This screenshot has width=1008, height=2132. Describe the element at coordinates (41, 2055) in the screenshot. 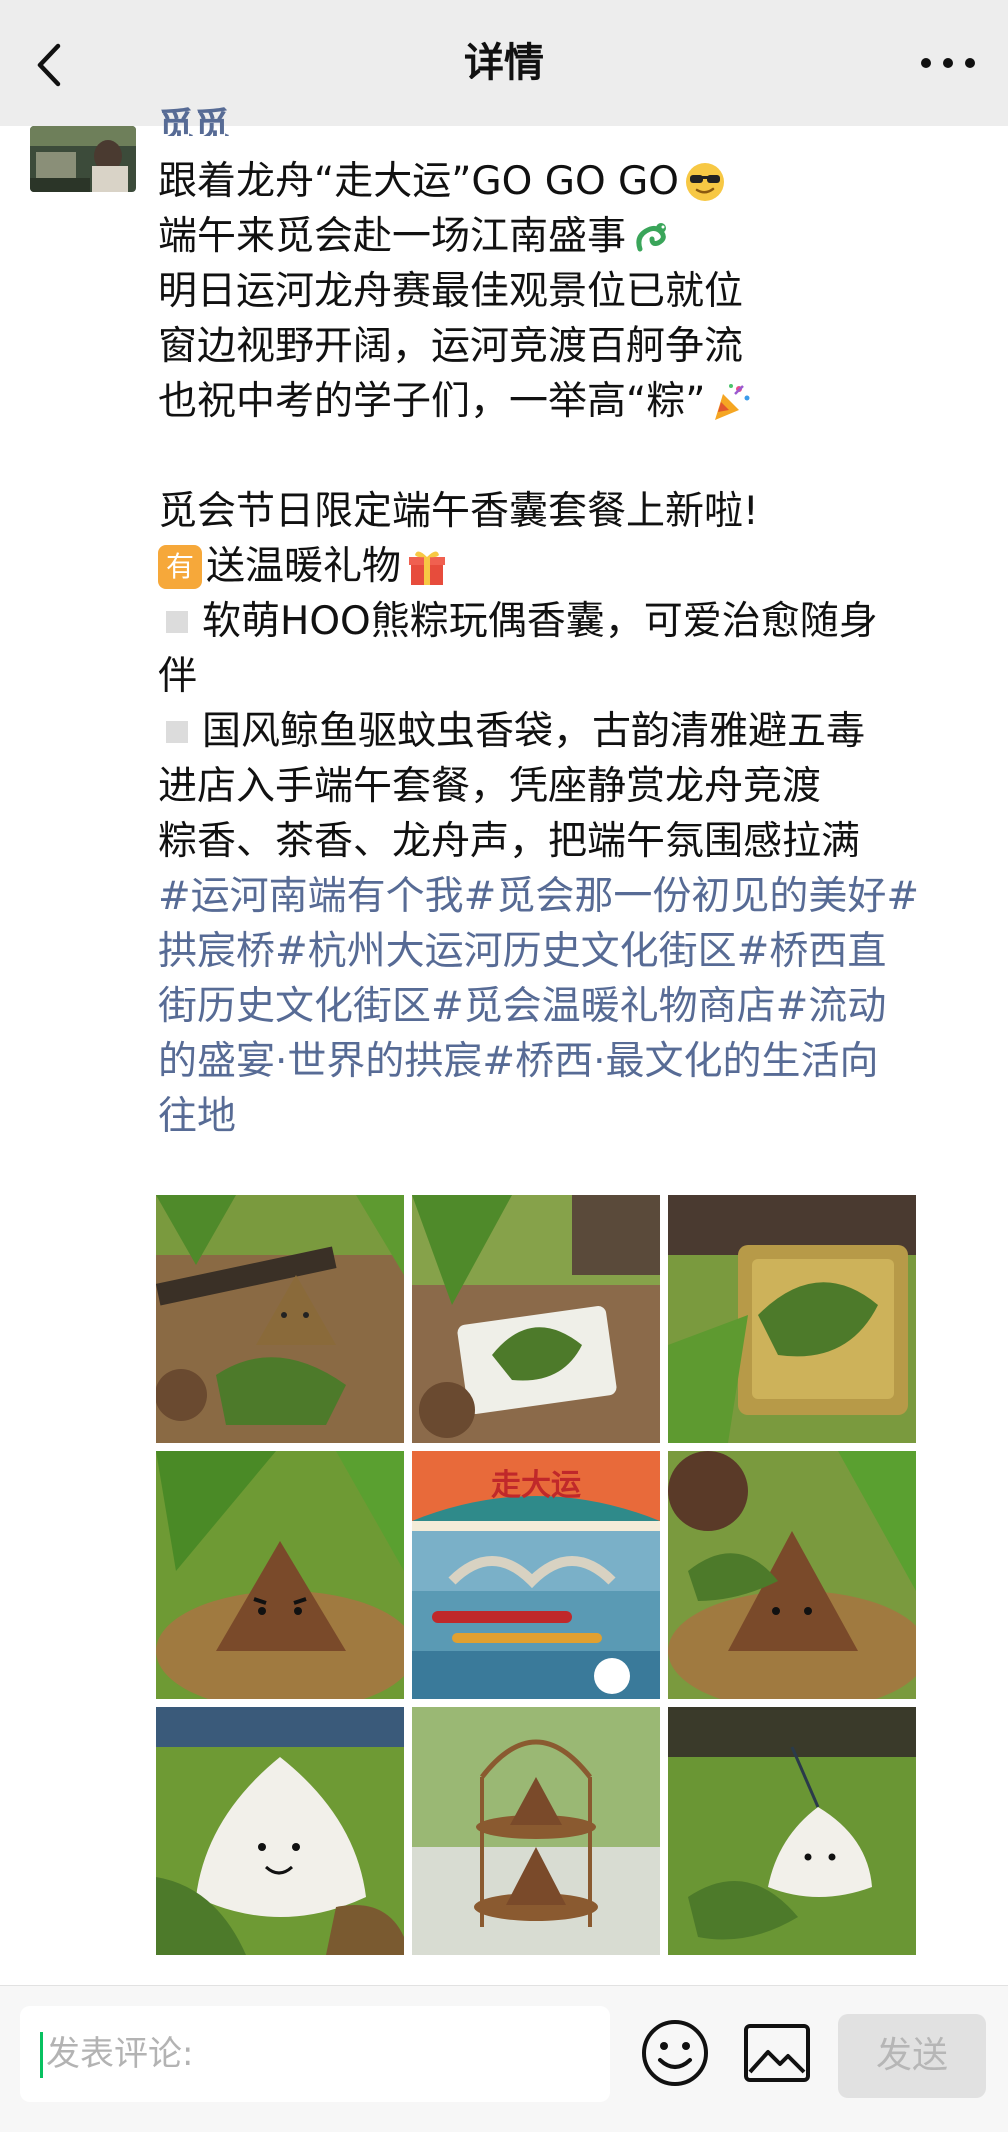

I see `text-caret` at that location.